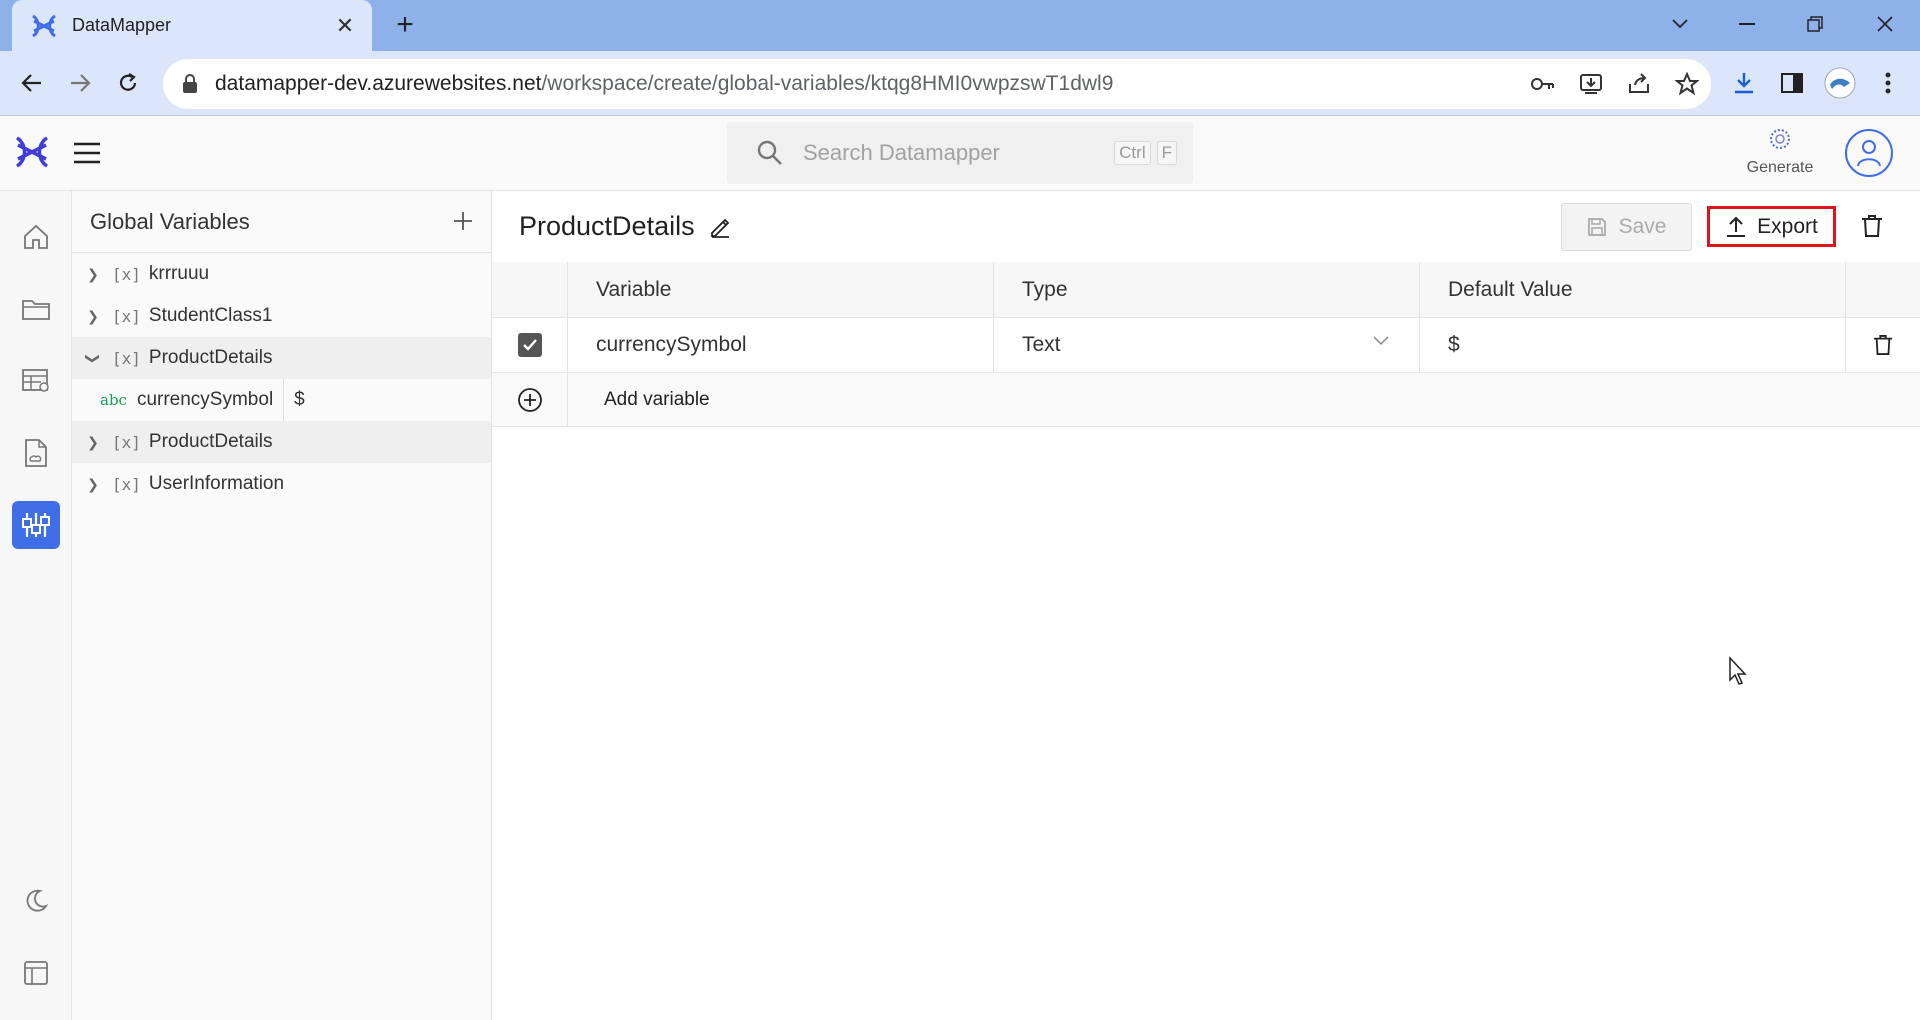 This screenshot has width=1920, height=1020. What do you see at coordinates (345, 26) in the screenshot?
I see `close-tab-icon: ✕` at bounding box center [345, 26].